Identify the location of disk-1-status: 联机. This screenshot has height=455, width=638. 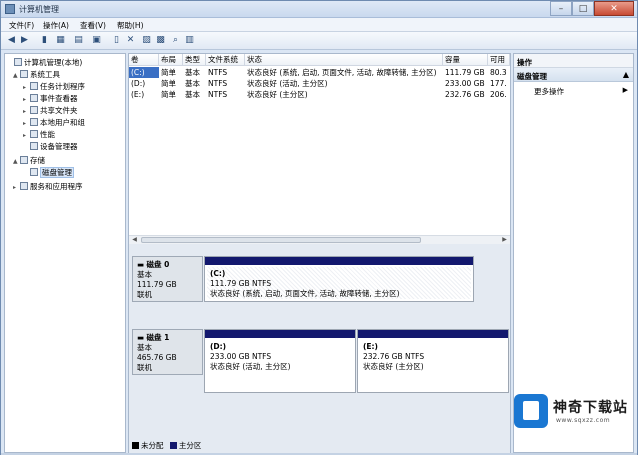
(144, 367).